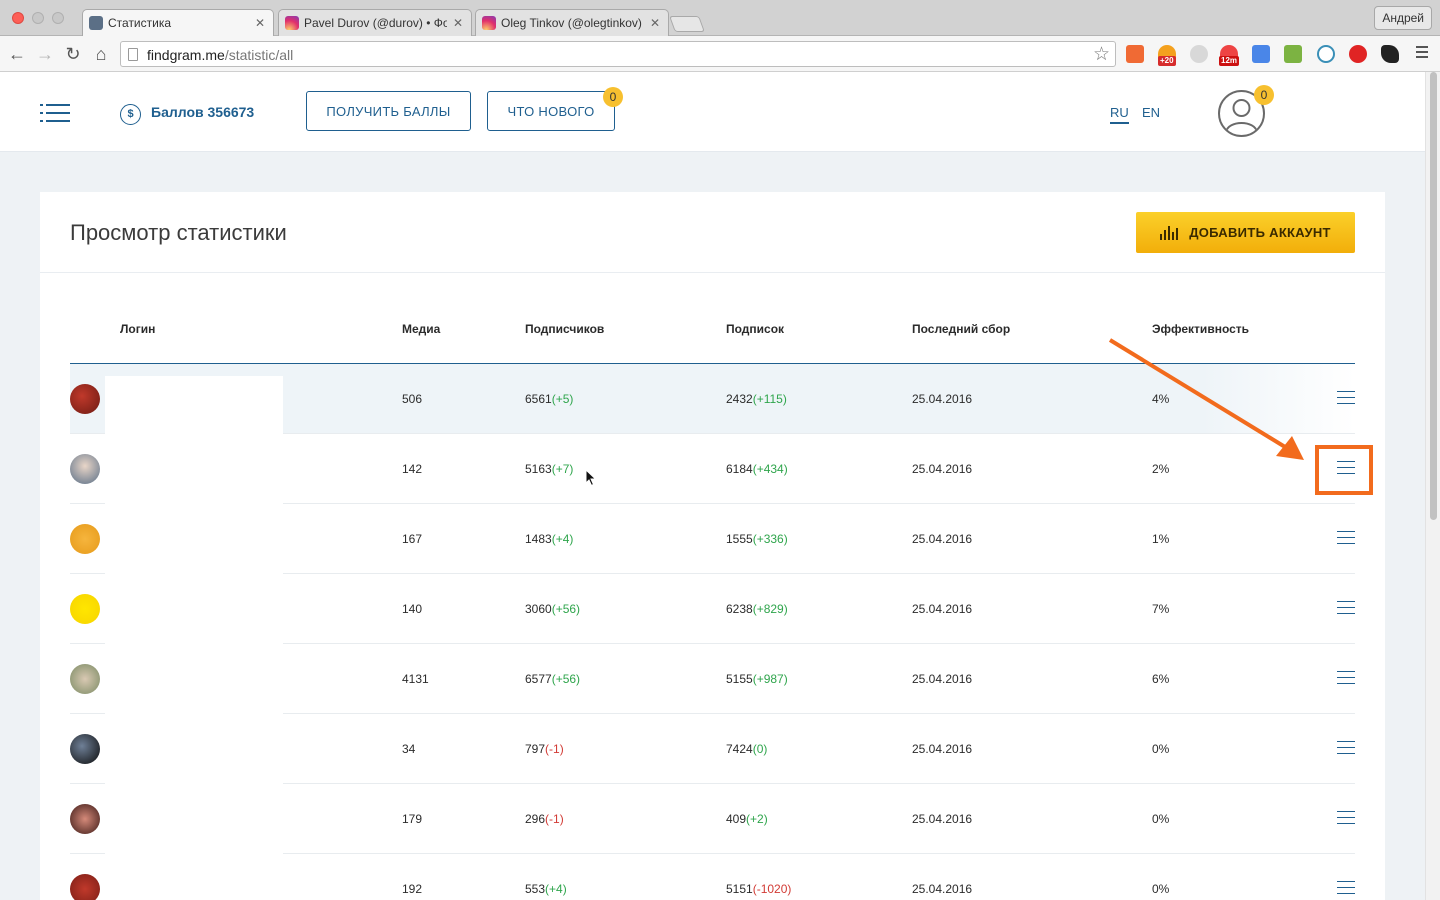 Image resolution: width=1440 pixels, height=900 pixels. Describe the element at coordinates (18, 18) in the screenshot. I see `close-window-button` at that location.